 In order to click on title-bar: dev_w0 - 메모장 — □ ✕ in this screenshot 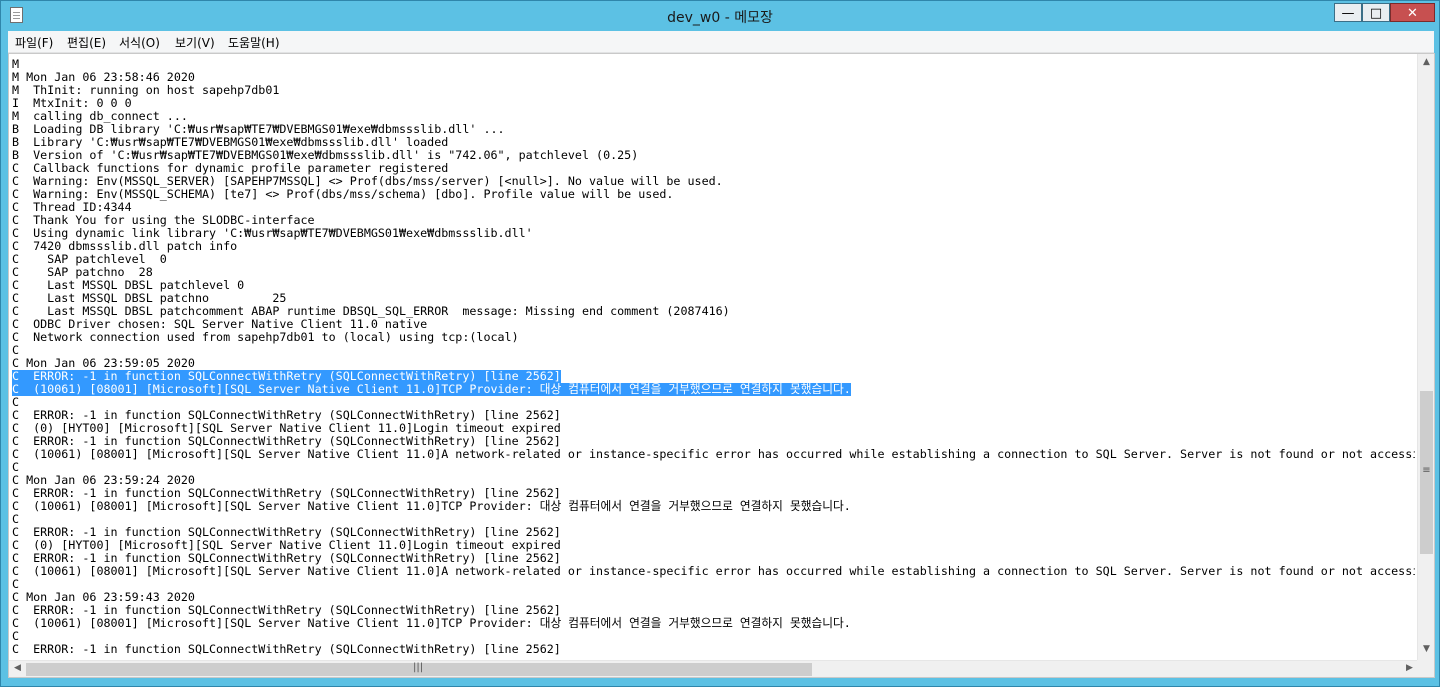, I will do `click(720, 16)`.